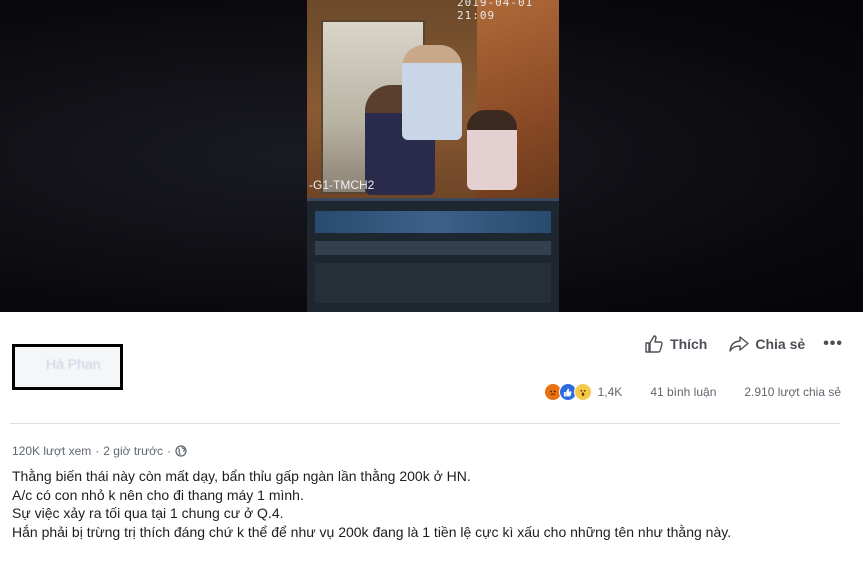  What do you see at coordinates (495, 11) in the screenshot?
I see `video-timestamp: 2019-04-01 21:09` at bounding box center [495, 11].